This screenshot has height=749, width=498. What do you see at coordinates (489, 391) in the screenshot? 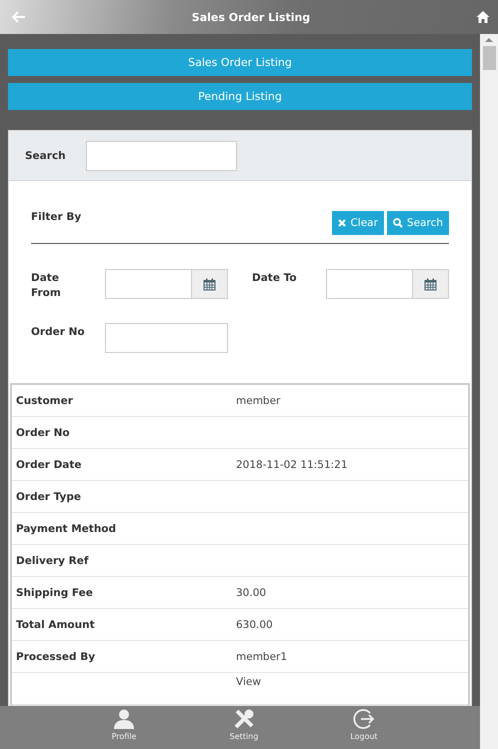
I see `scrollbar` at bounding box center [489, 391].